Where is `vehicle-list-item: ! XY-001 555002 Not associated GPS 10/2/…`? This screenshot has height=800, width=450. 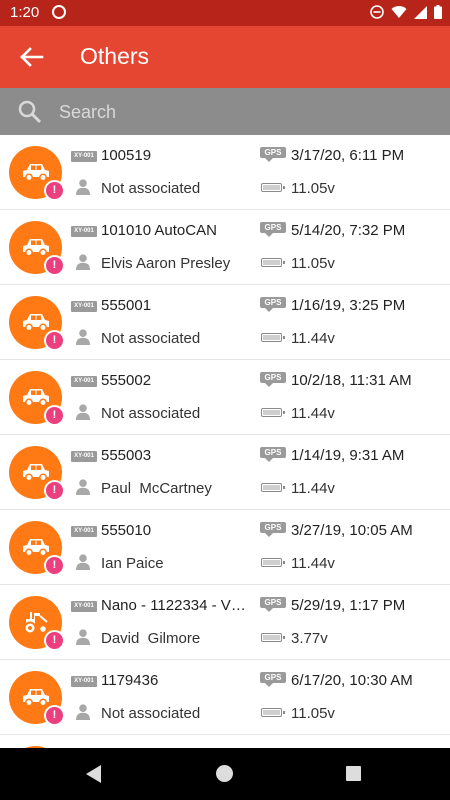
vehicle-list-item: ! XY-001 555002 Not associated GPS 10/2/… is located at coordinates (225, 397).